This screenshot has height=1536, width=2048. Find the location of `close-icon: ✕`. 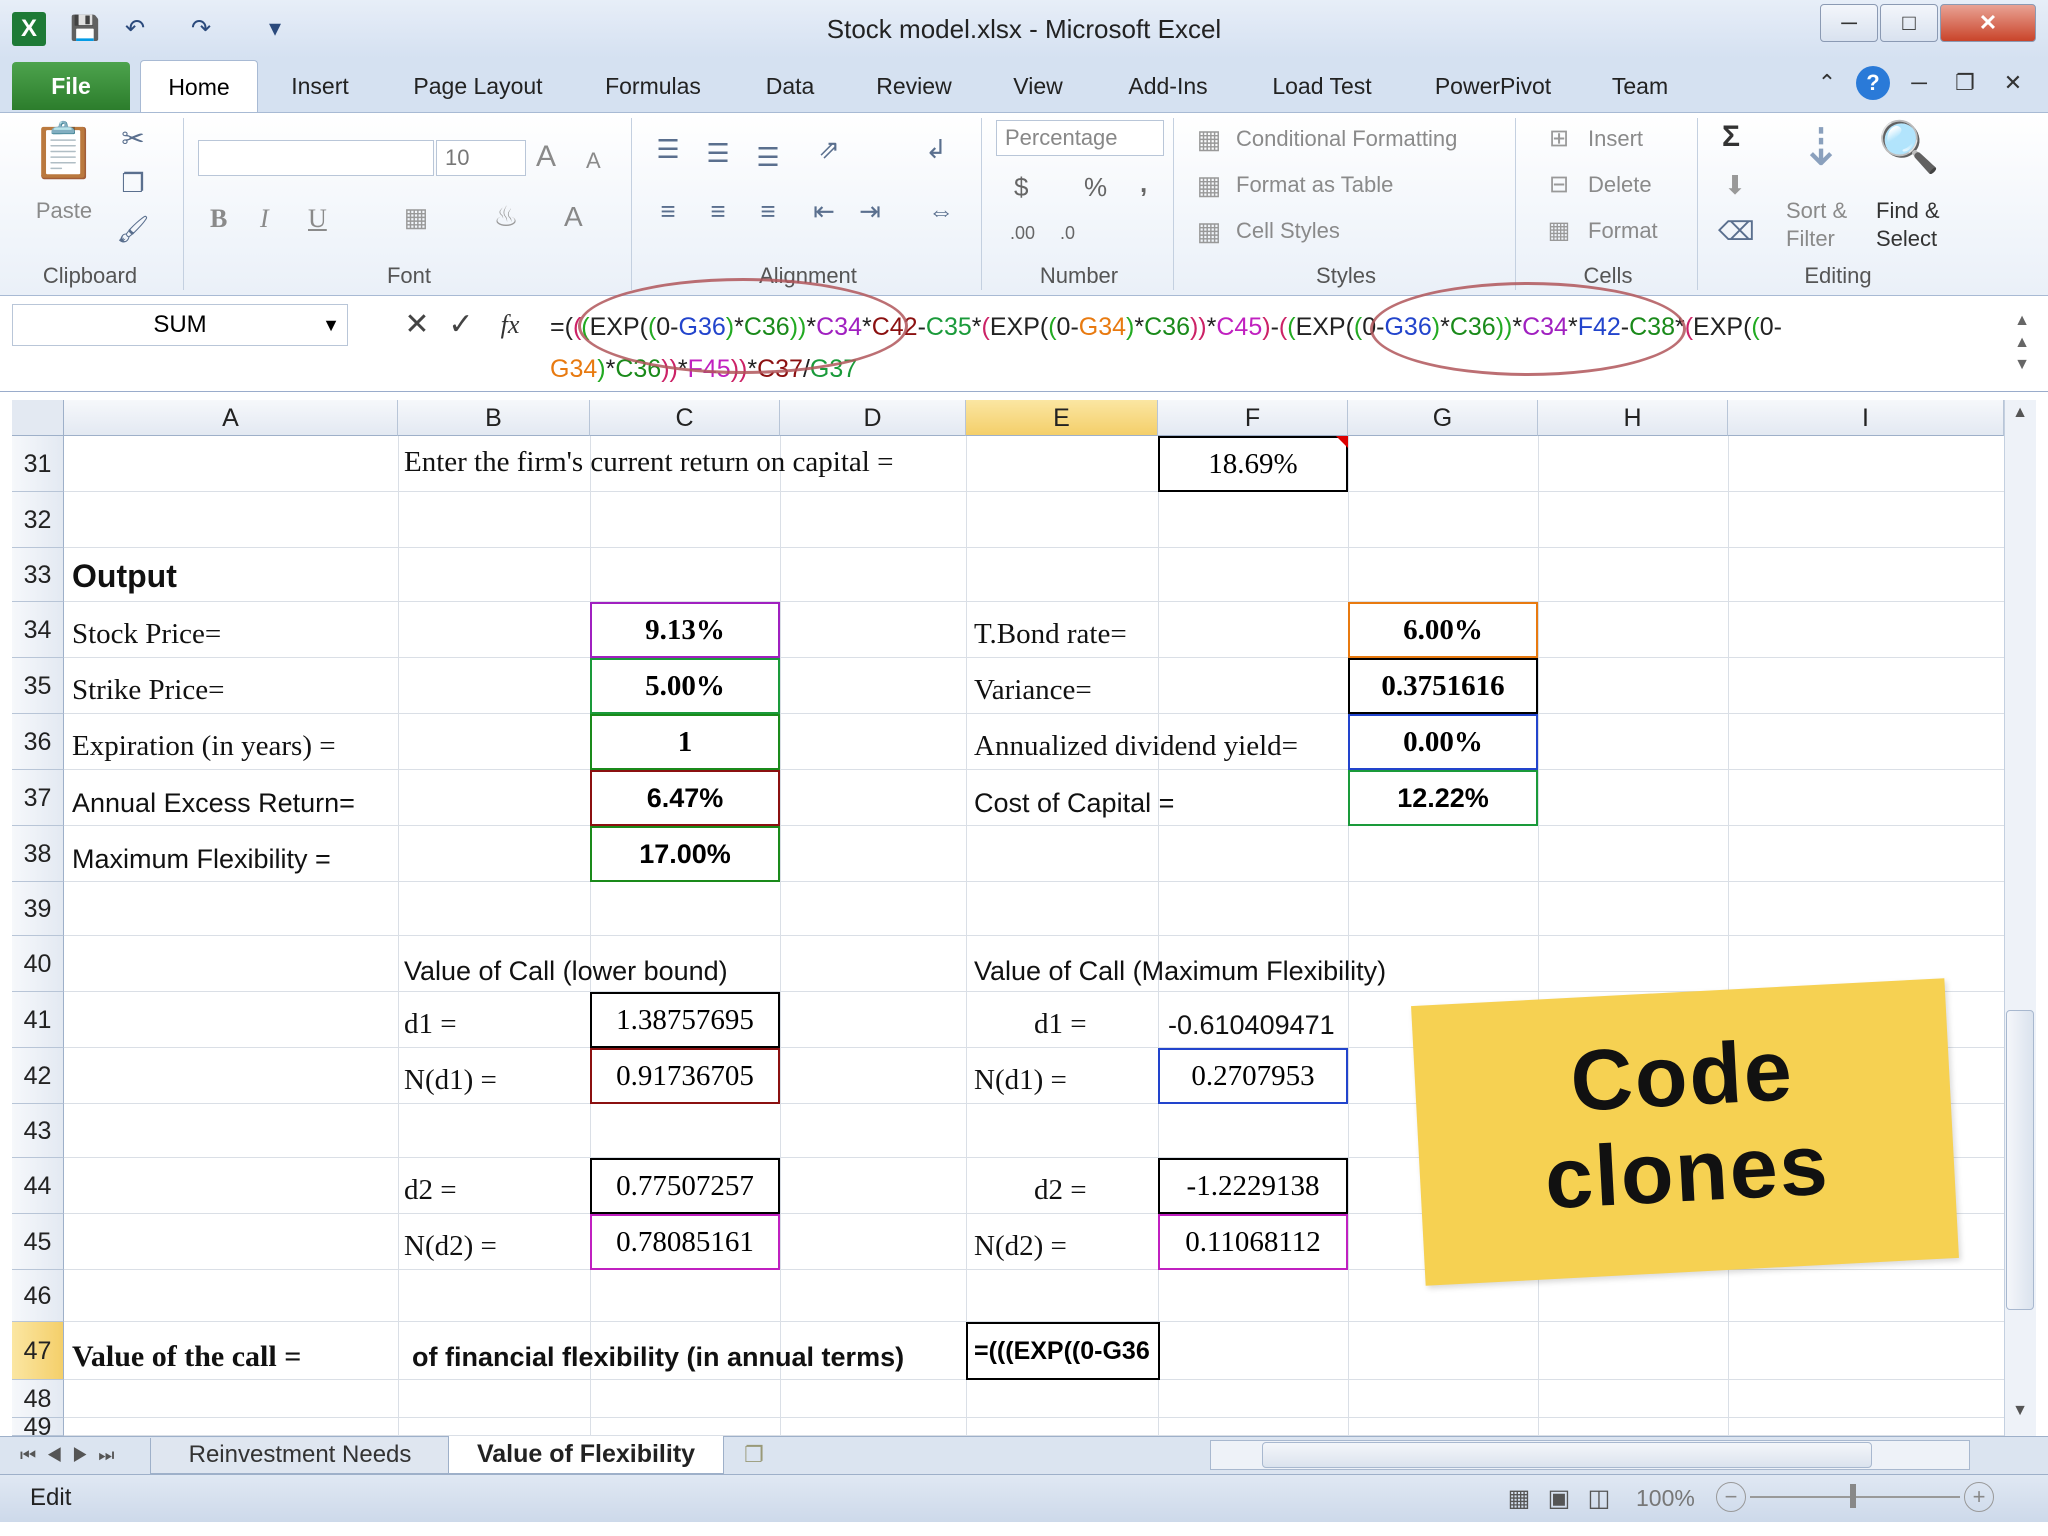

close-icon: ✕ is located at coordinates (1988, 23).